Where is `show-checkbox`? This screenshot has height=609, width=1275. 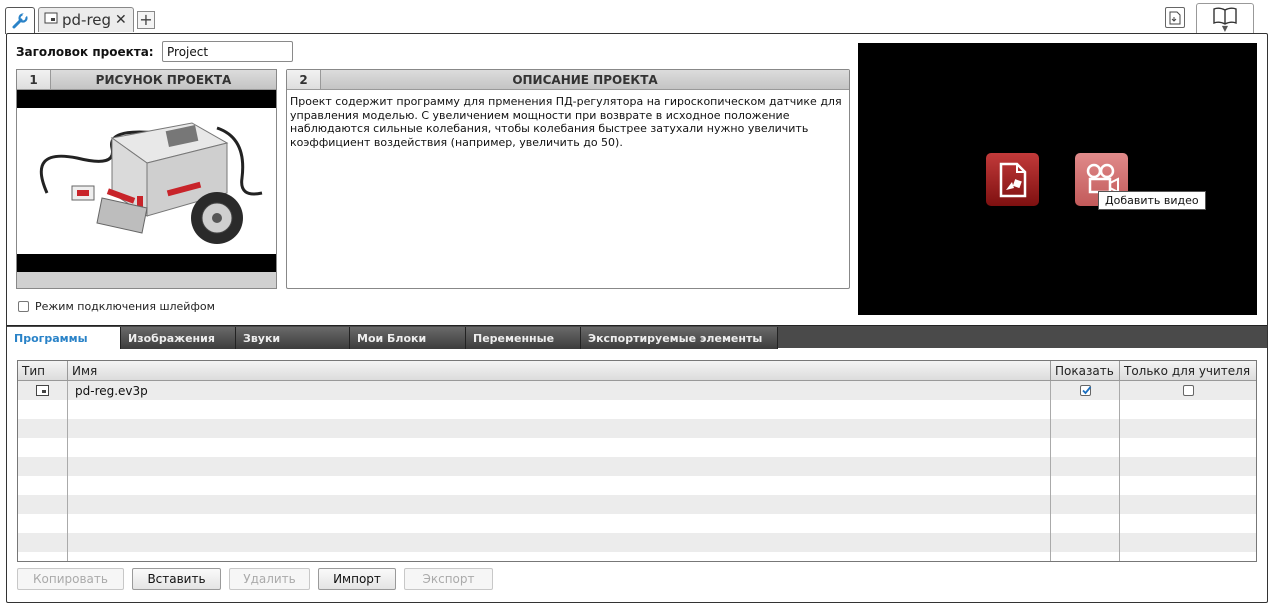 show-checkbox is located at coordinates (1085, 390).